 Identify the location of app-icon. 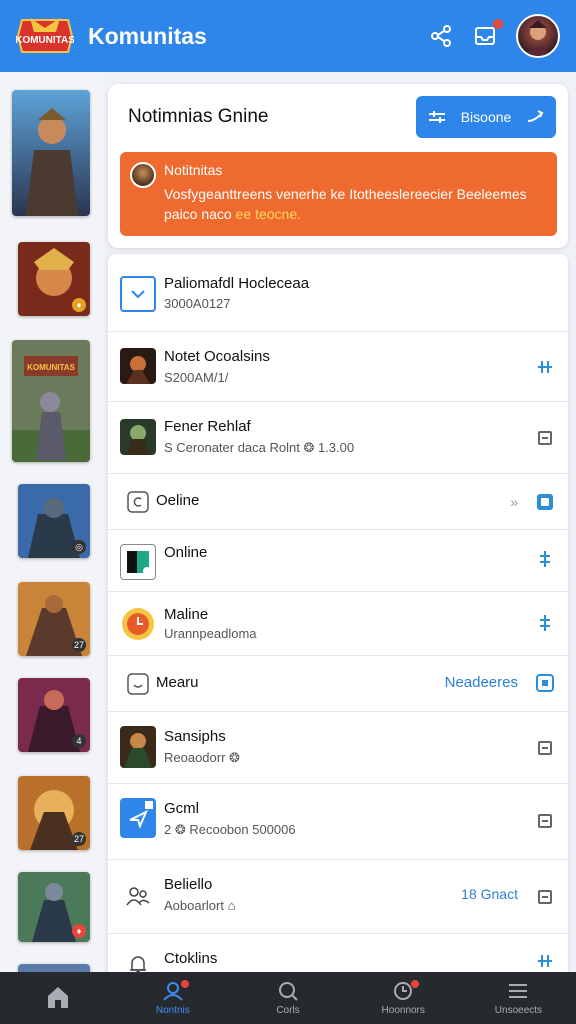
(138, 562).